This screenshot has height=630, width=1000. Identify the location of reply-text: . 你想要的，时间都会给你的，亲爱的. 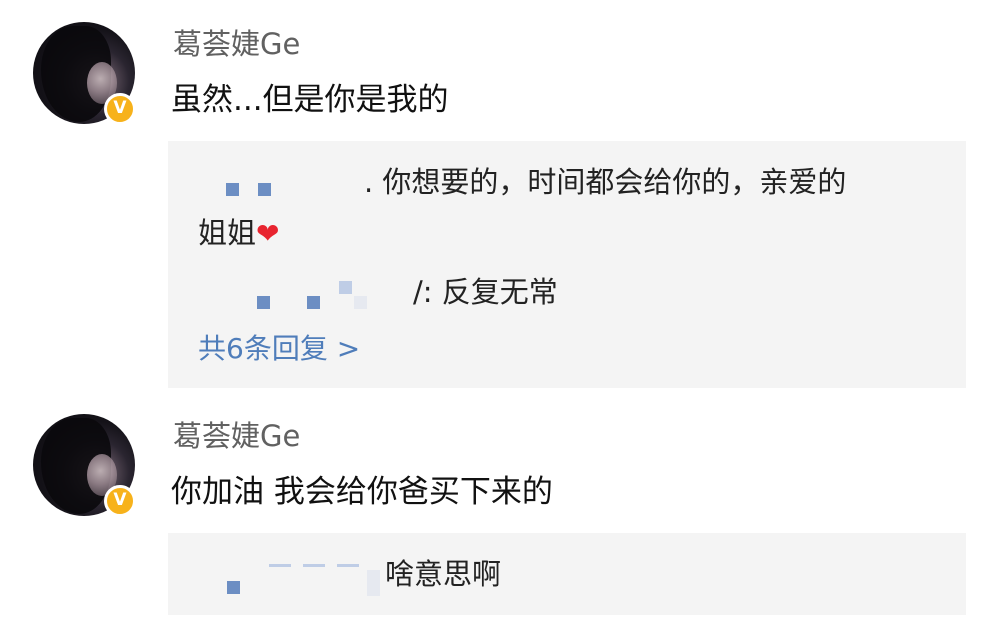
(605, 182).